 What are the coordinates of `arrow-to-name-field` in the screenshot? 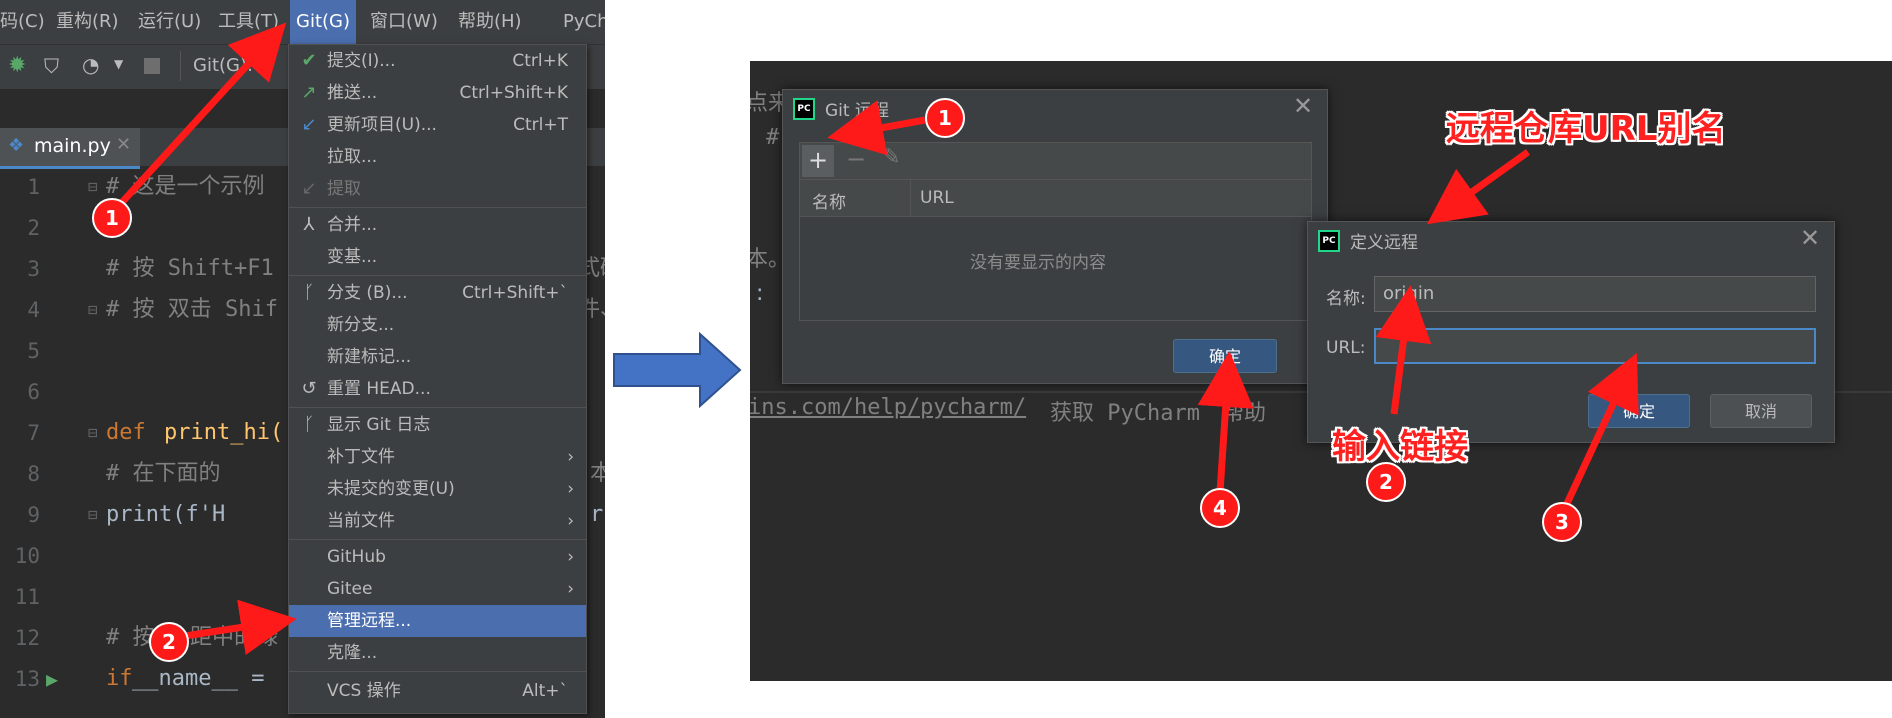 It's located at (1478, 187).